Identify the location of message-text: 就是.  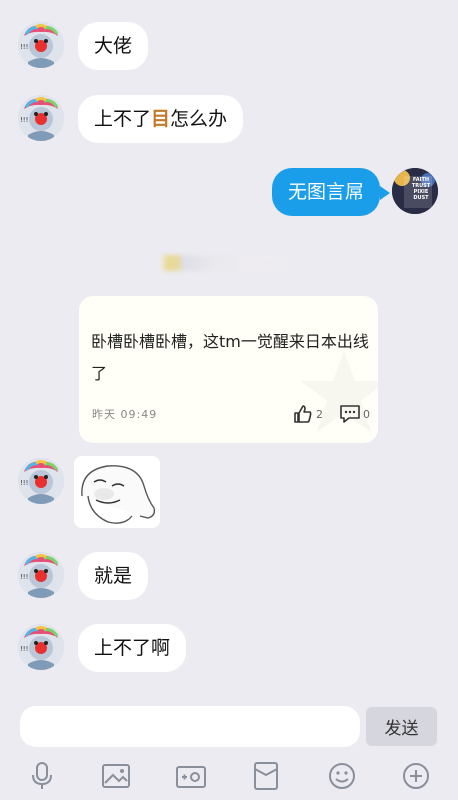
(113, 575).